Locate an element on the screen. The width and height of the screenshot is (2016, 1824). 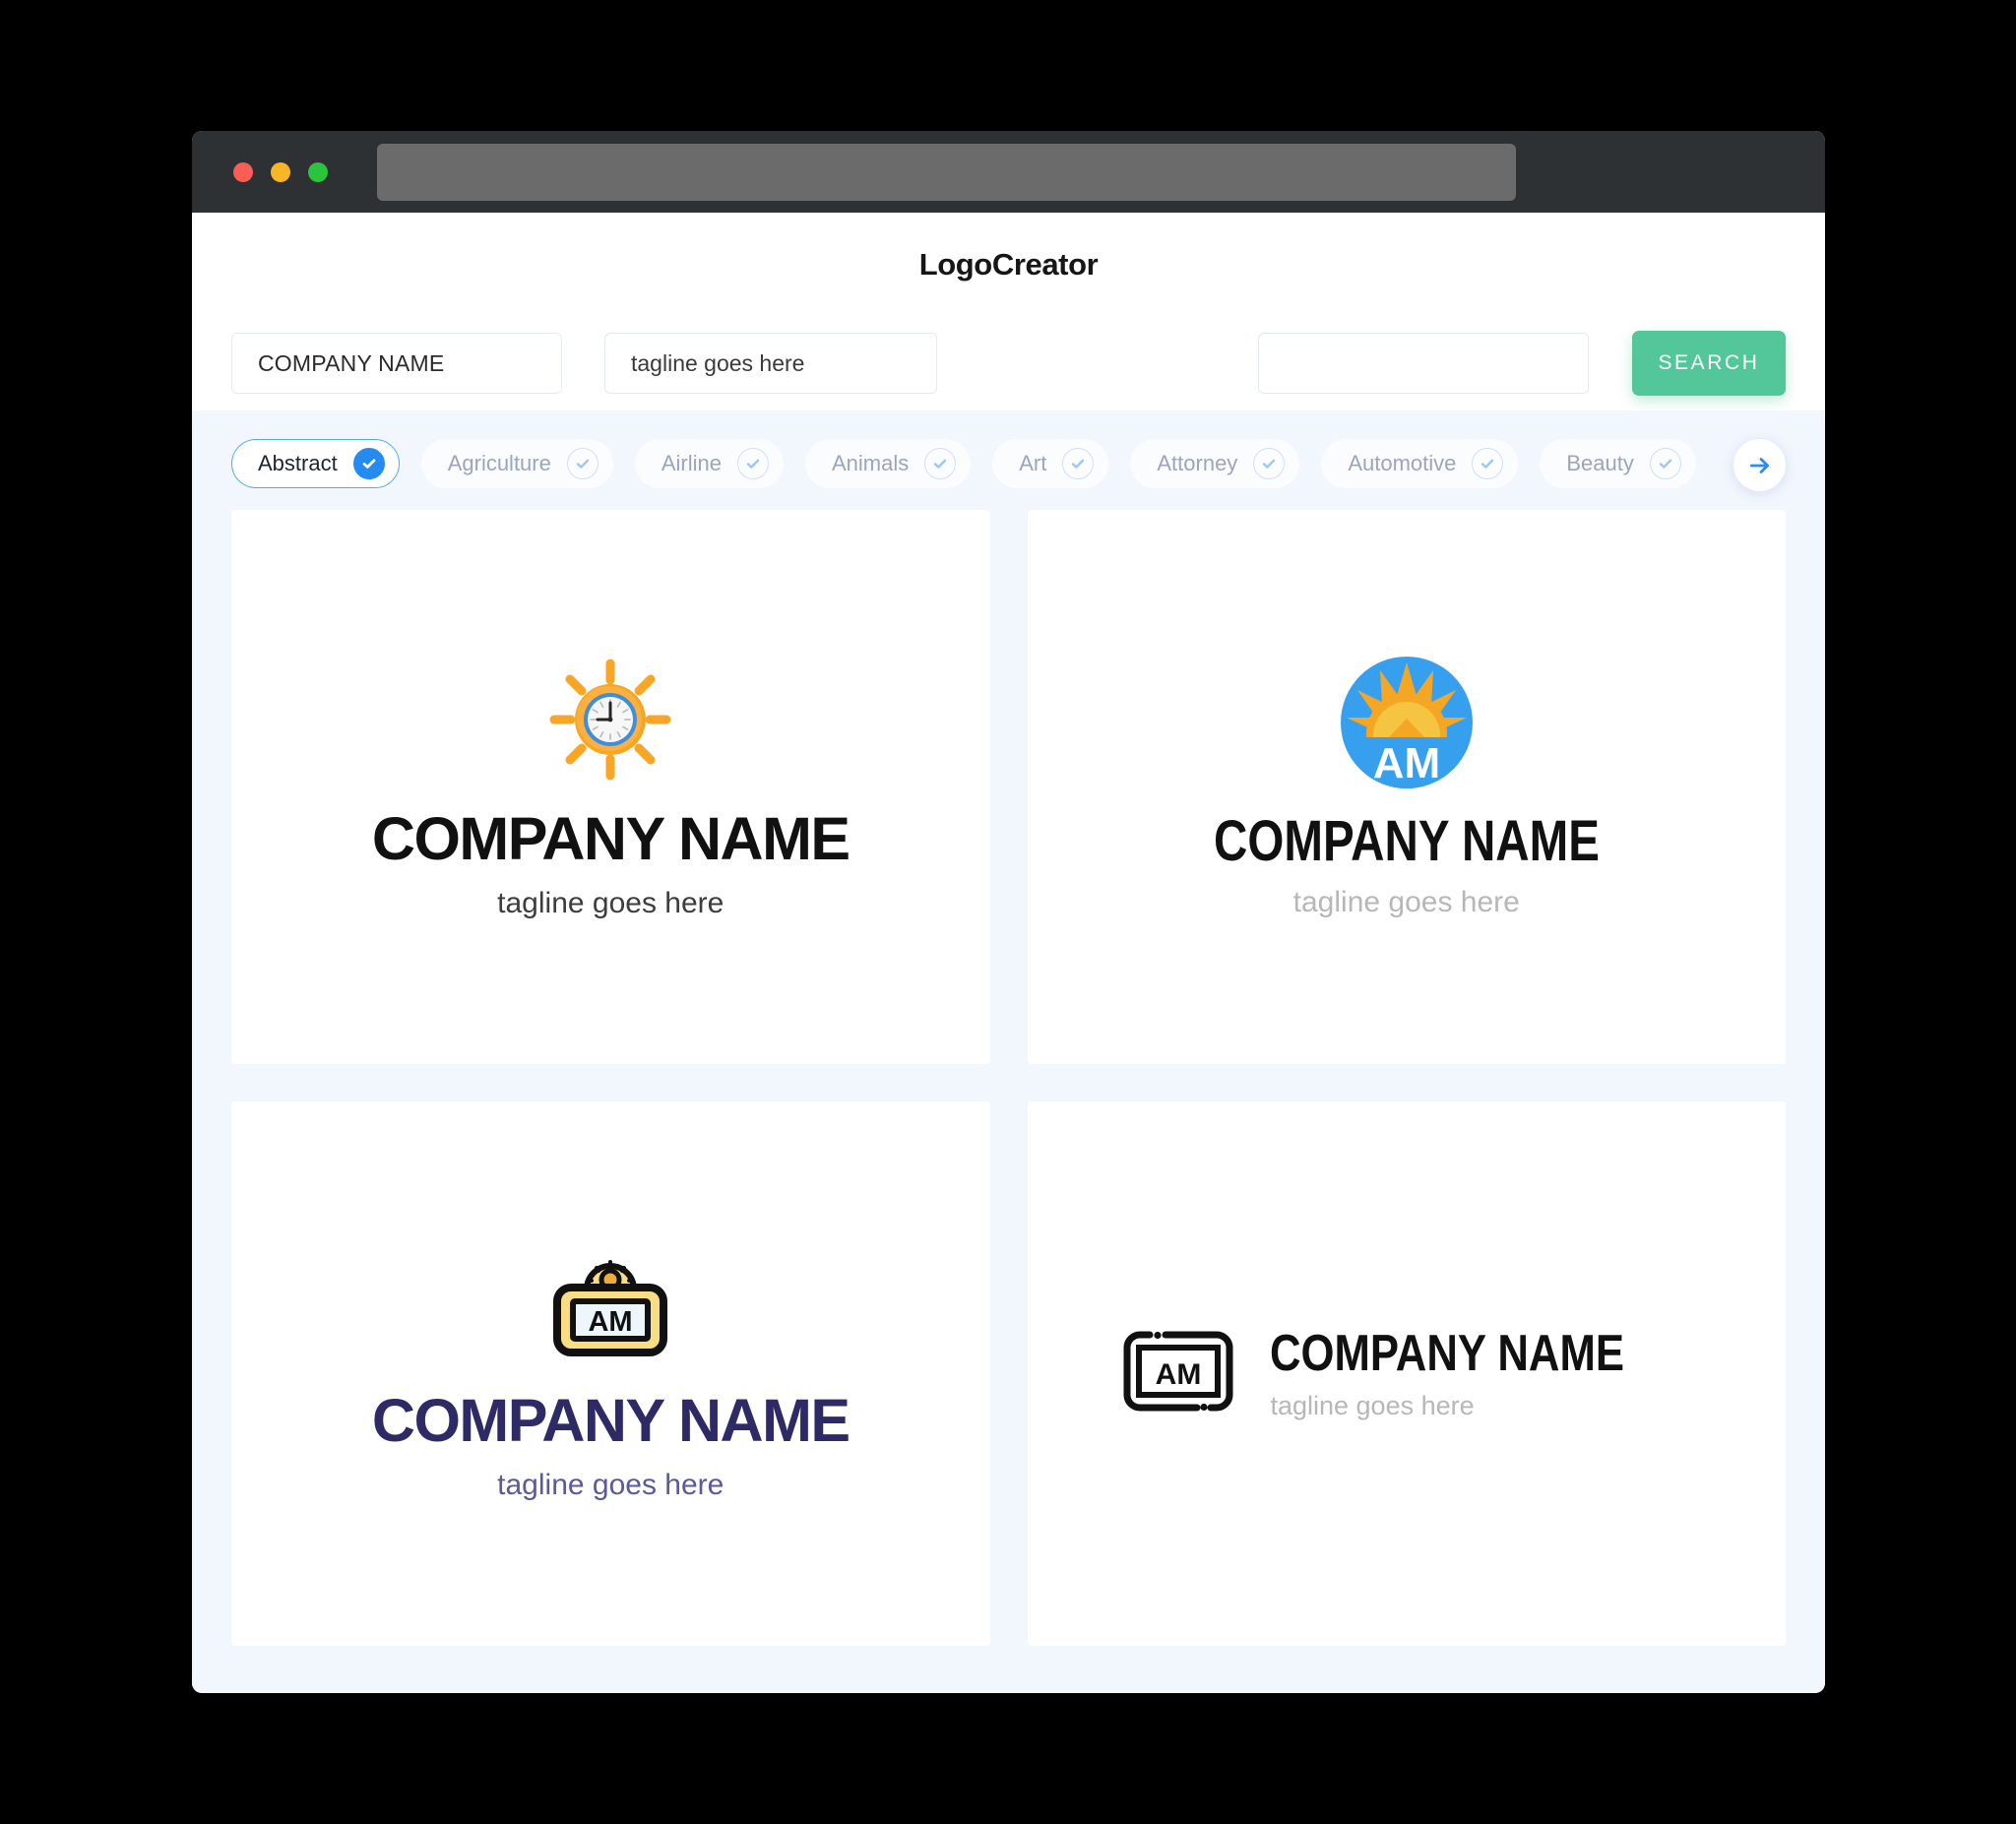
url-bar is located at coordinates (946, 172).